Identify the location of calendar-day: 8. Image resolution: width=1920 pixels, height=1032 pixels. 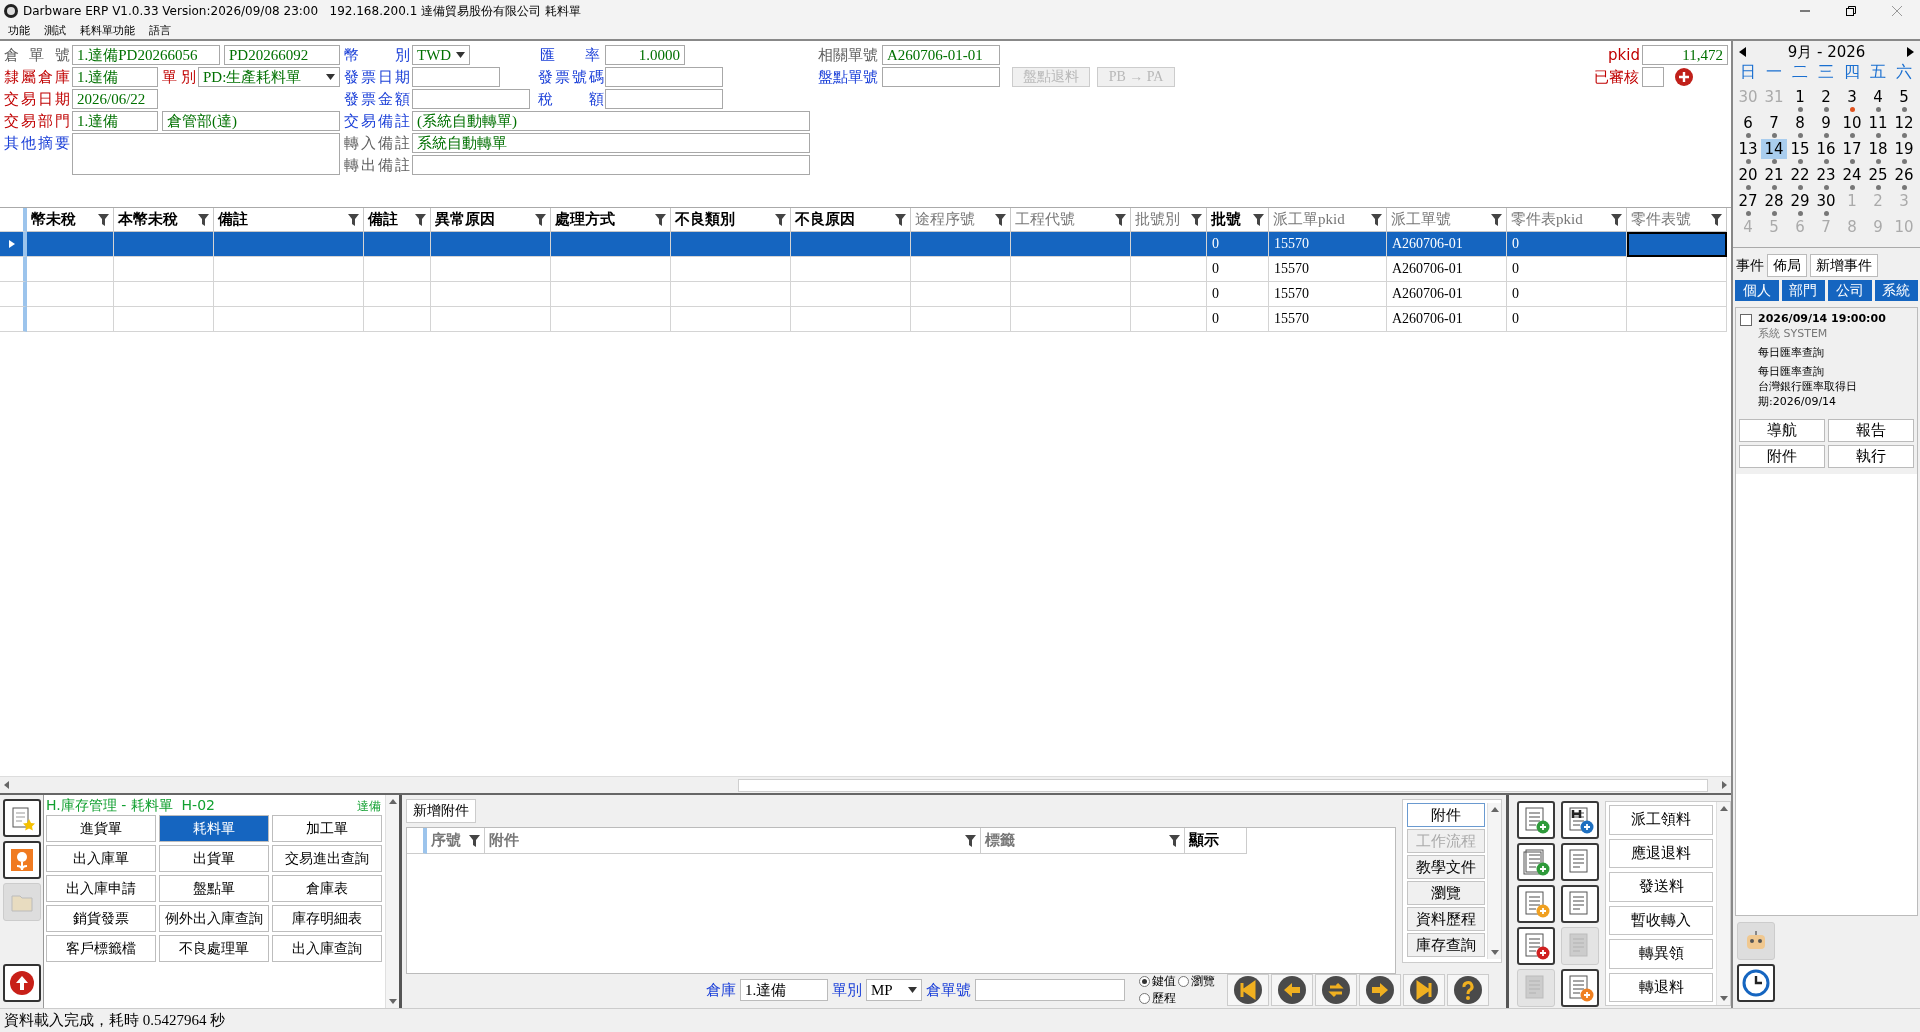
(1800, 123).